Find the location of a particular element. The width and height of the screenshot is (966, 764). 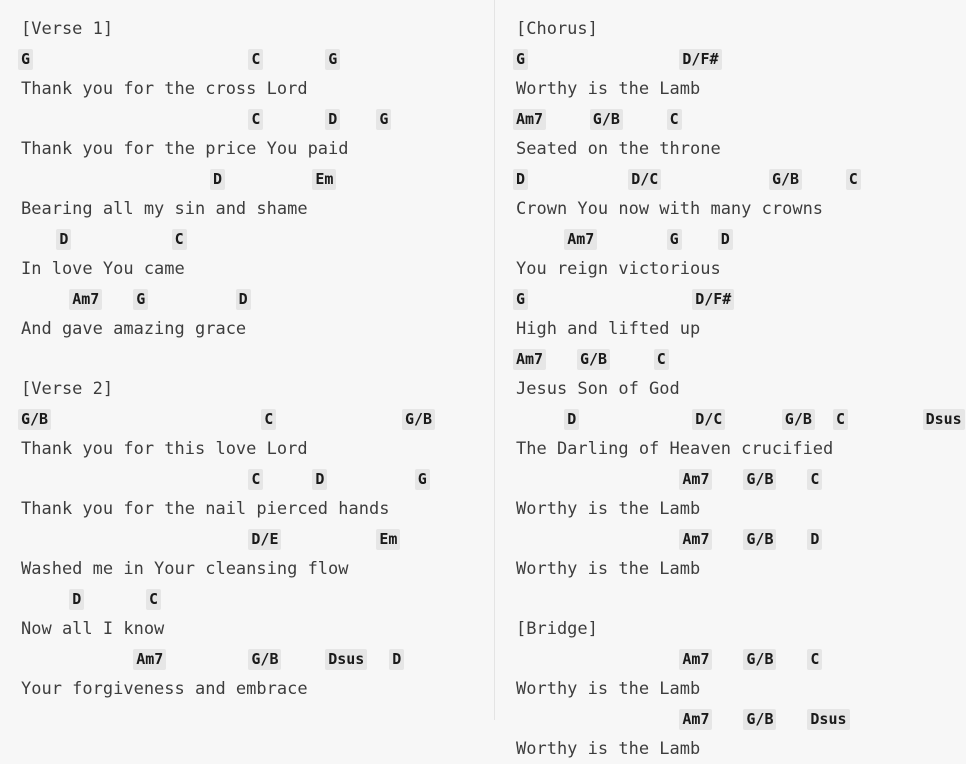

lyric-line: Jesus Son of God is located at coordinates (598, 389).